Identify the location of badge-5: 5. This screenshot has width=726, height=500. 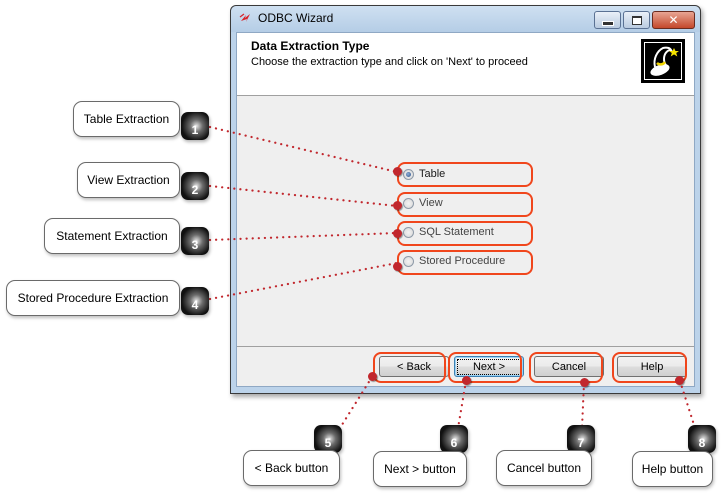
(328, 439).